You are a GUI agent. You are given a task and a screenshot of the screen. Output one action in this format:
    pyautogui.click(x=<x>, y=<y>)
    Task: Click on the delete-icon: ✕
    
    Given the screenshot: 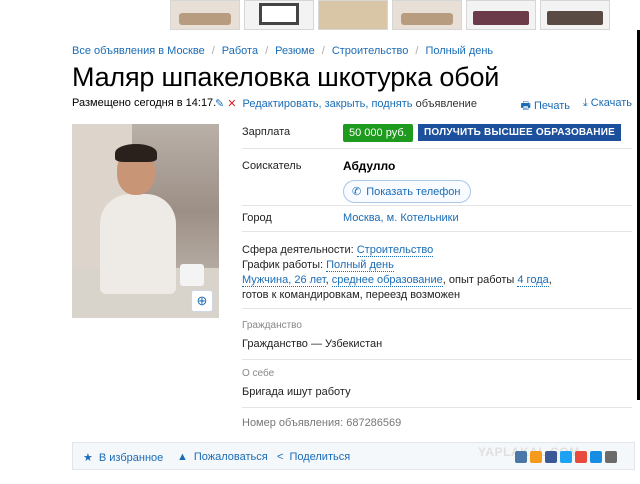 What is the action you would take?
    pyautogui.click(x=231, y=104)
    